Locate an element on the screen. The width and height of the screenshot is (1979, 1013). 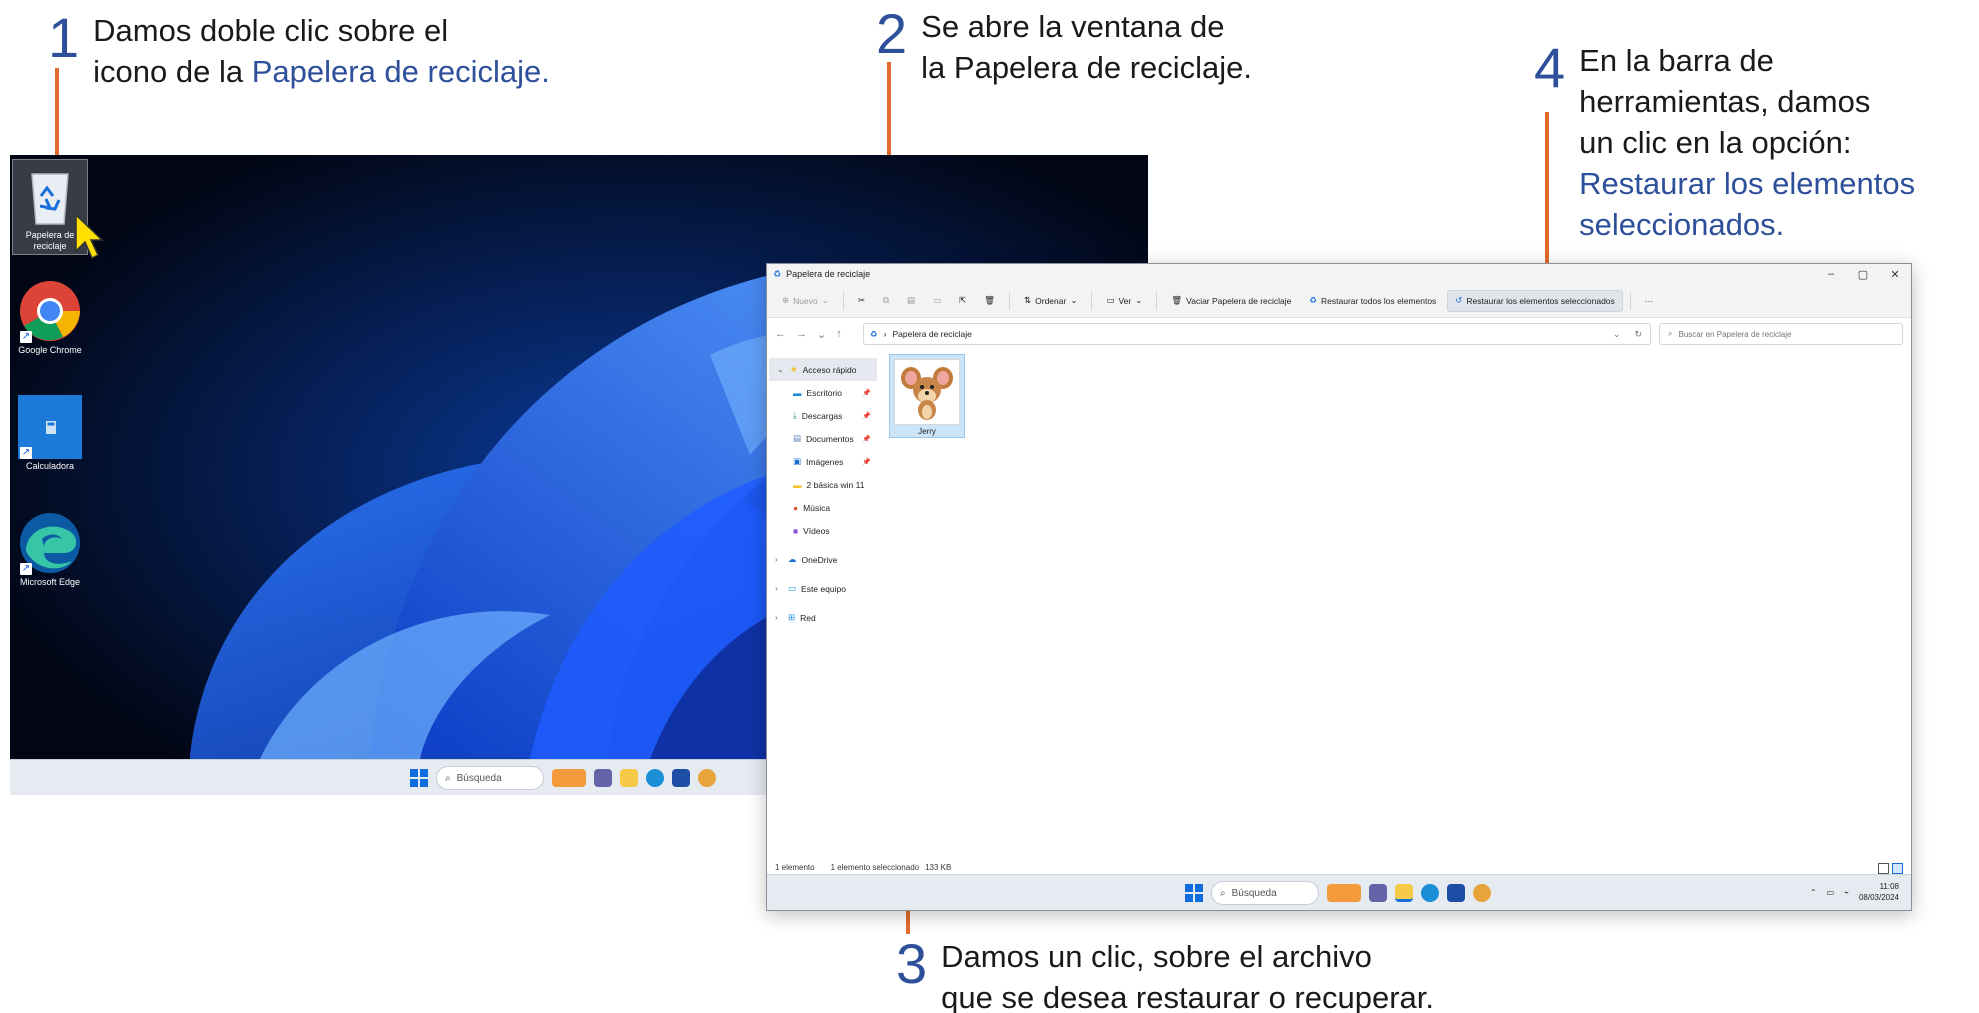
nav-this-pc: › ▭ Este equipo is located at coordinates (823, 588).